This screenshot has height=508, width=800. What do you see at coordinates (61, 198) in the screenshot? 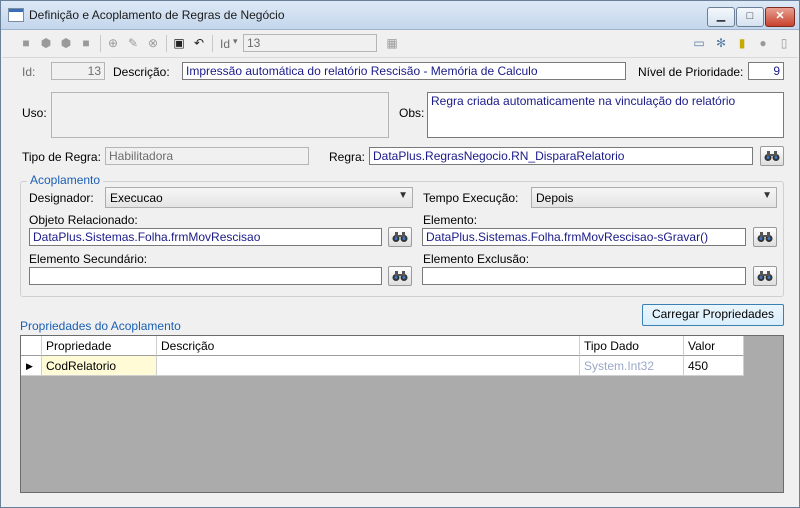
I see `designador-label: Designador:` at bounding box center [61, 198].